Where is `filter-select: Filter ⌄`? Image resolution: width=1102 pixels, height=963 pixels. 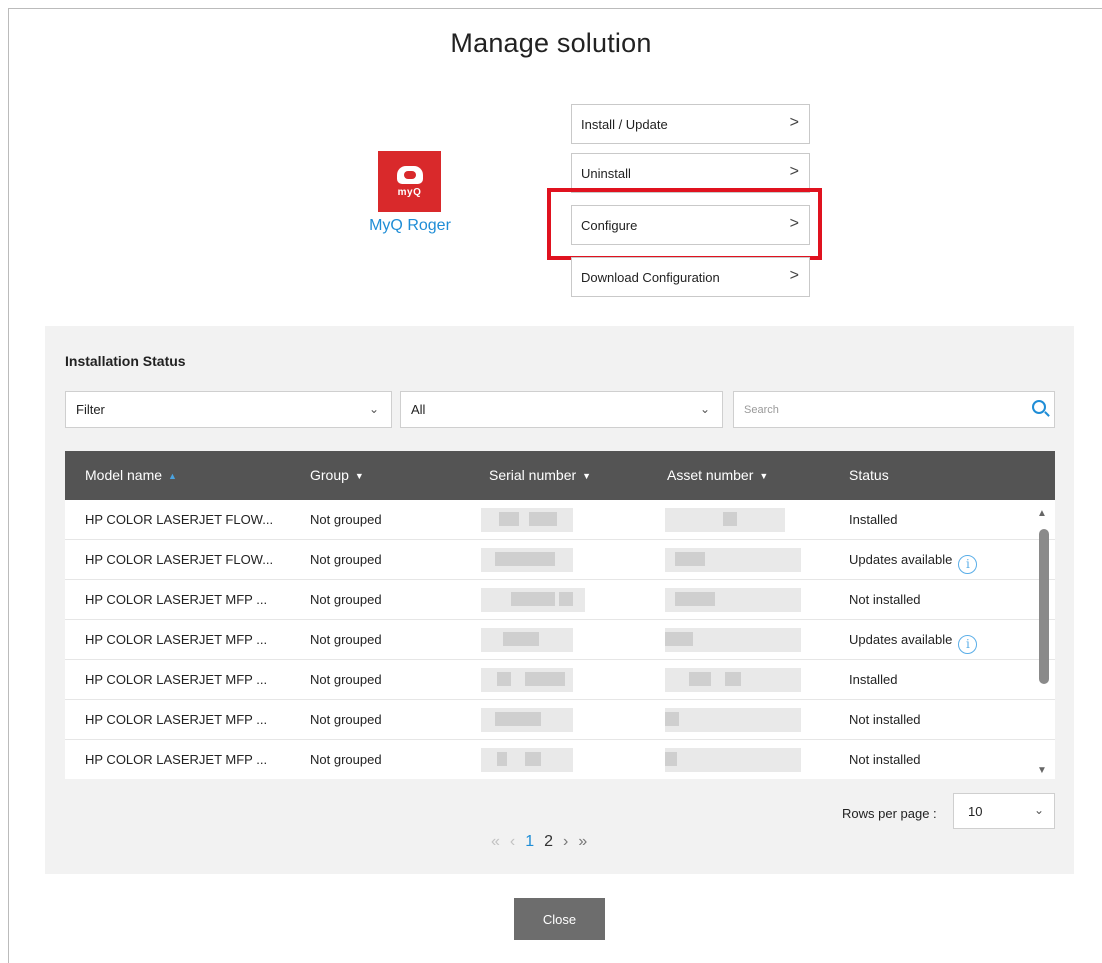
filter-select: Filter ⌄ is located at coordinates (228, 409).